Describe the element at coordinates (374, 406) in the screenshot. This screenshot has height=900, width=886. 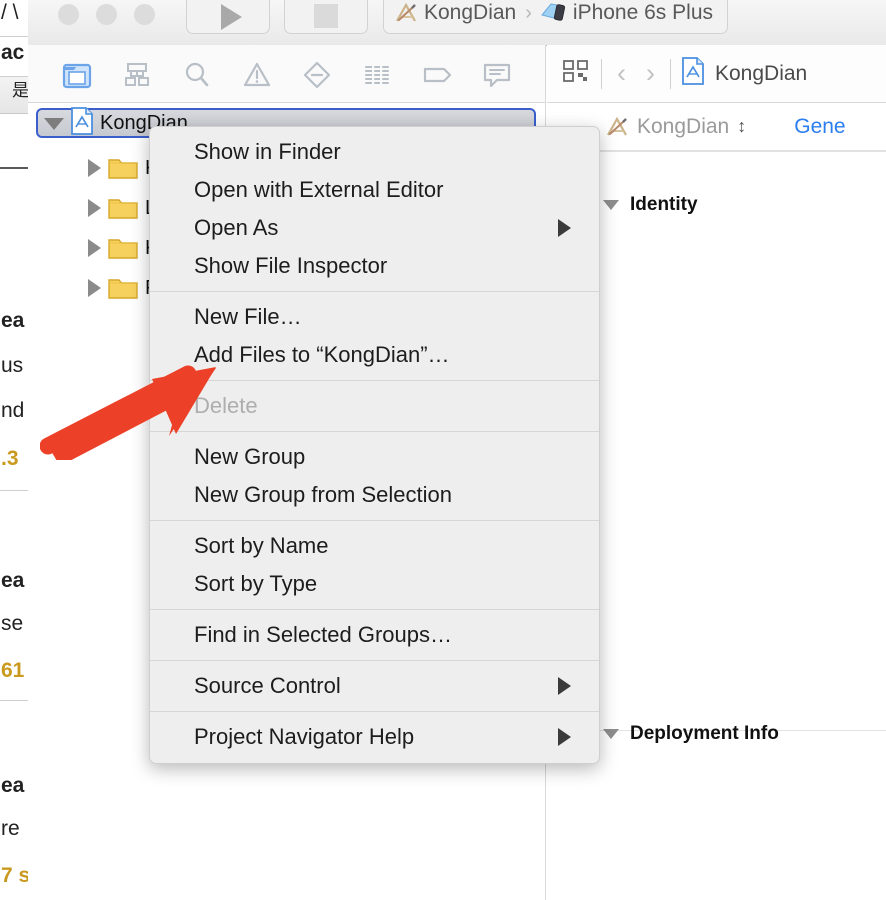
I see `menu-item-delete: Delete` at that location.